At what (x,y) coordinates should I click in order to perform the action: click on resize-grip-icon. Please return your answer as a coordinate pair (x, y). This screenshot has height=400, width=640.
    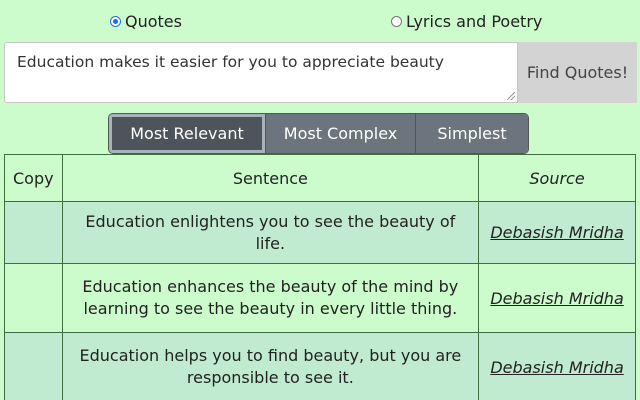
    Looking at the image, I should click on (511, 96).